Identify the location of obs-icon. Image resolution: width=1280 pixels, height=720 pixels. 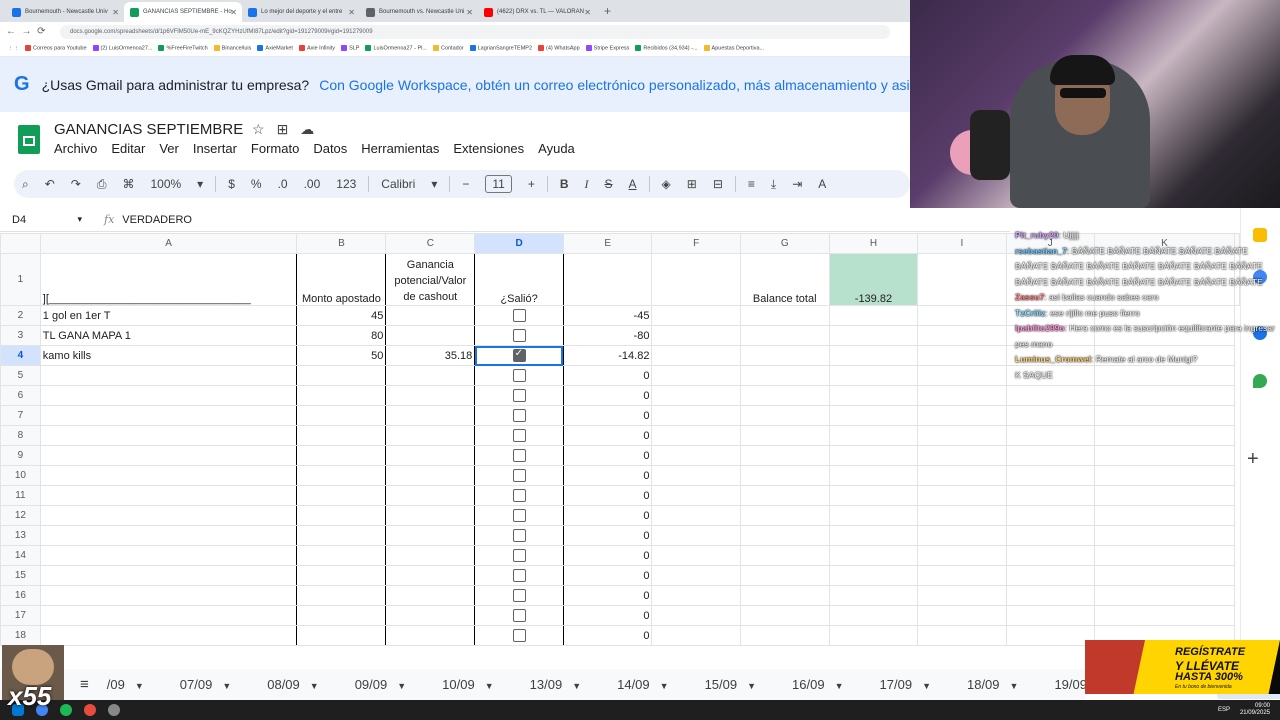
(90, 710).